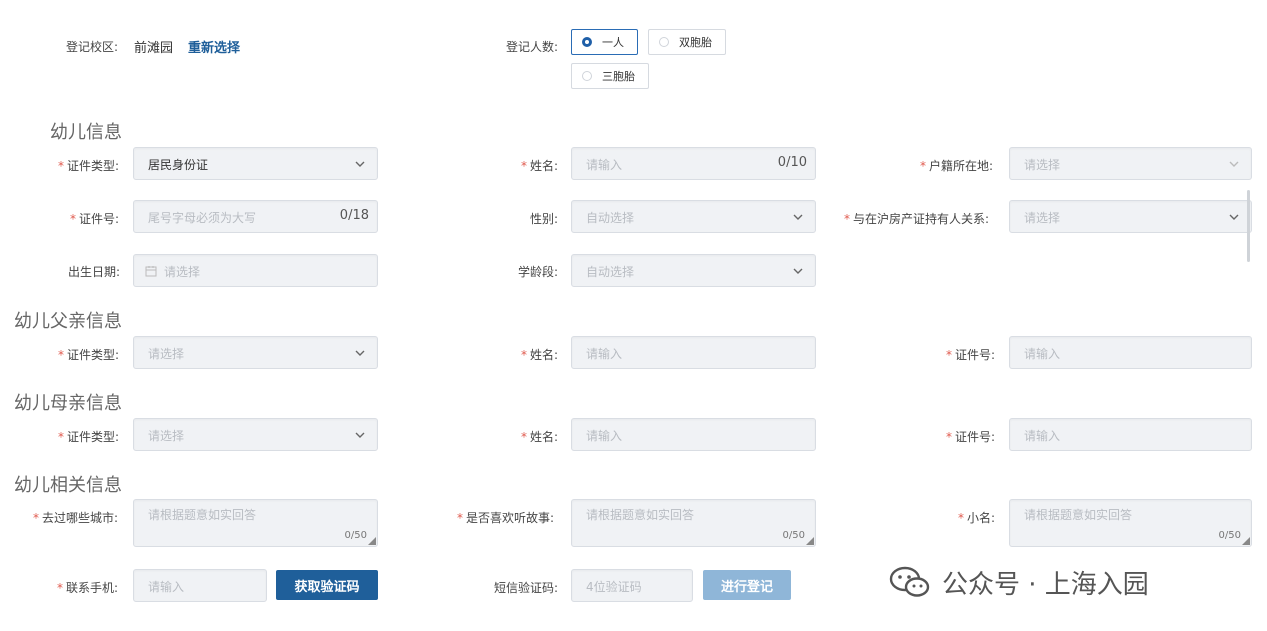  What do you see at coordinates (540, 437) in the screenshot?
I see `mother-name-label: * 姓名:` at bounding box center [540, 437].